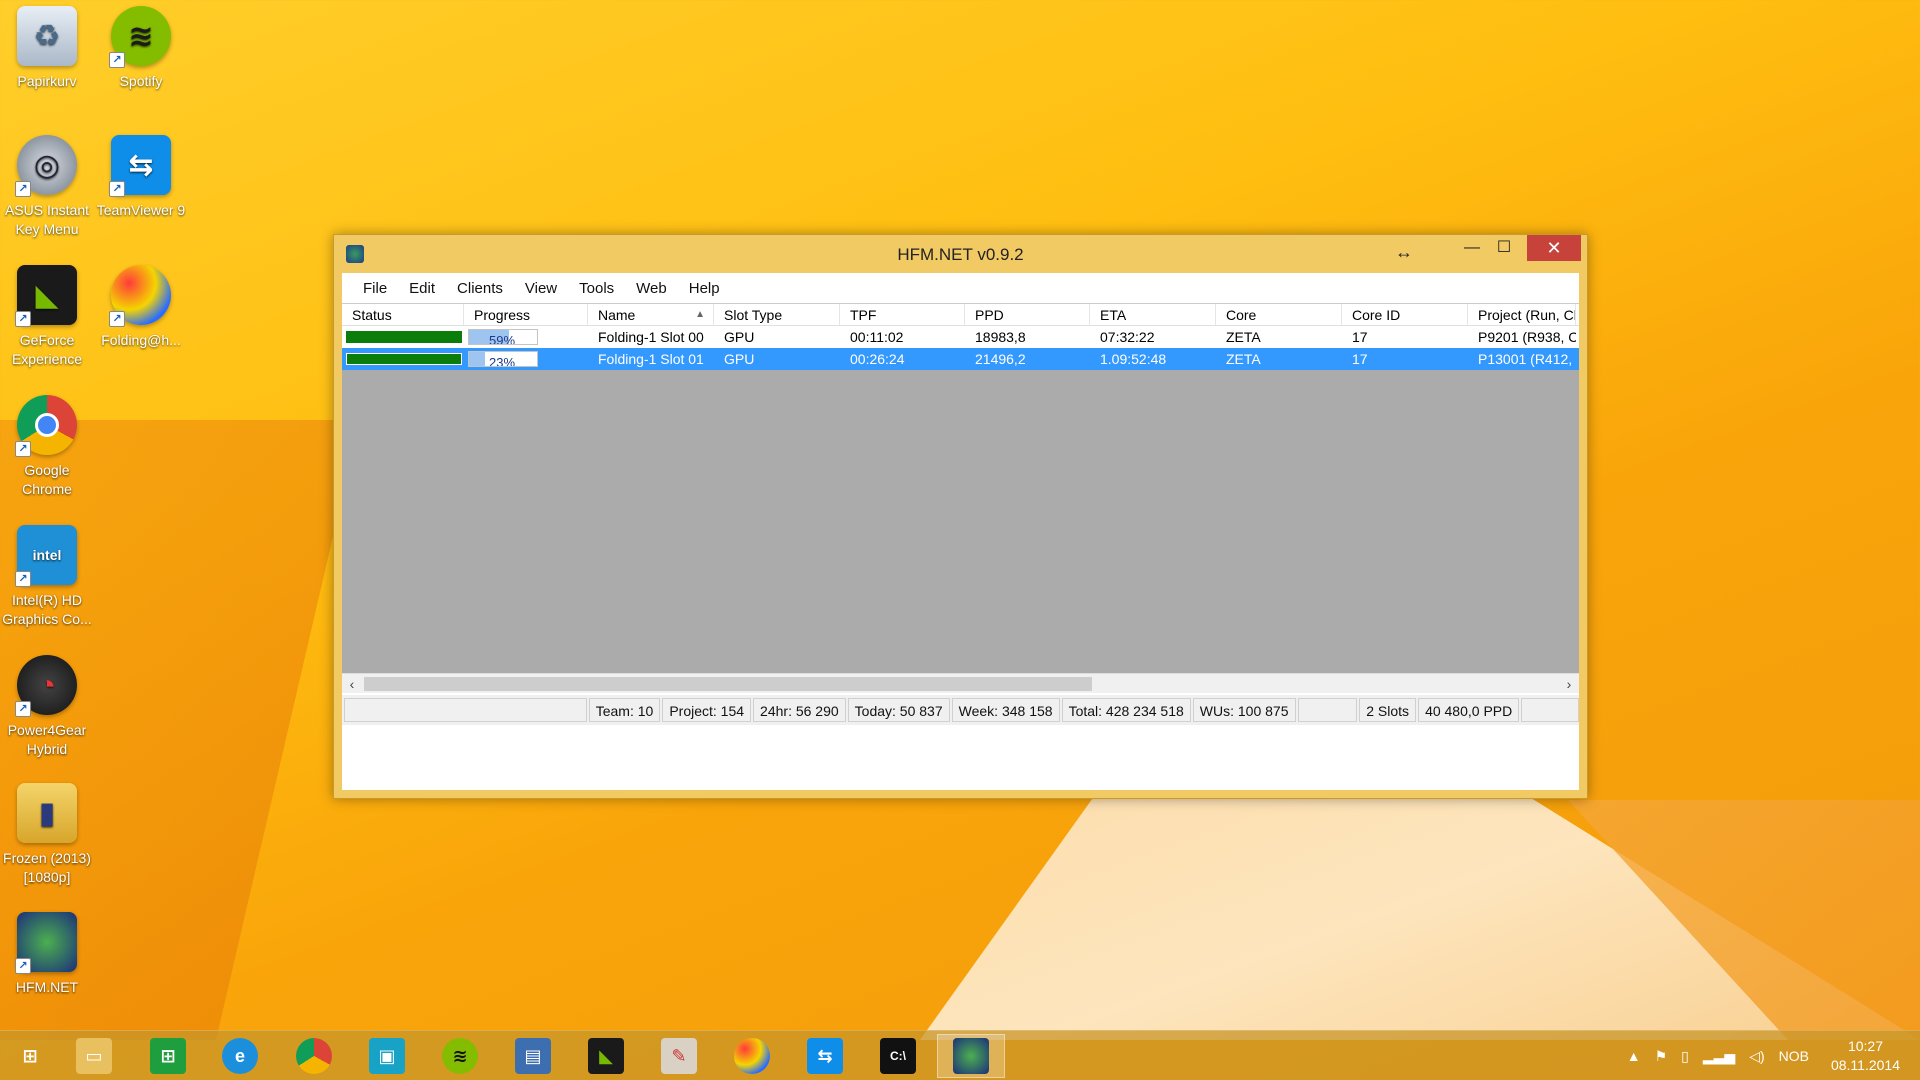 Image resolution: width=1920 pixels, height=1080 pixels. Describe the element at coordinates (1127, 337) in the screenshot. I see `eta-cell: 07:32:22` at that location.